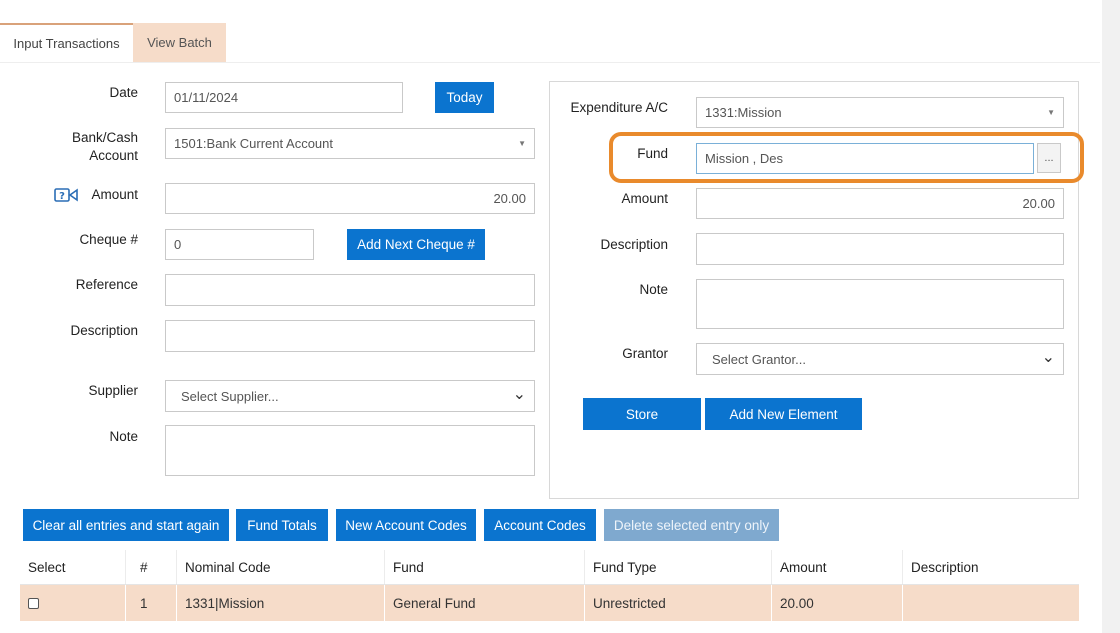  Describe the element at coordinates (113, 390) in the screenshot. I see `supplier-label: Supplier` at that location.